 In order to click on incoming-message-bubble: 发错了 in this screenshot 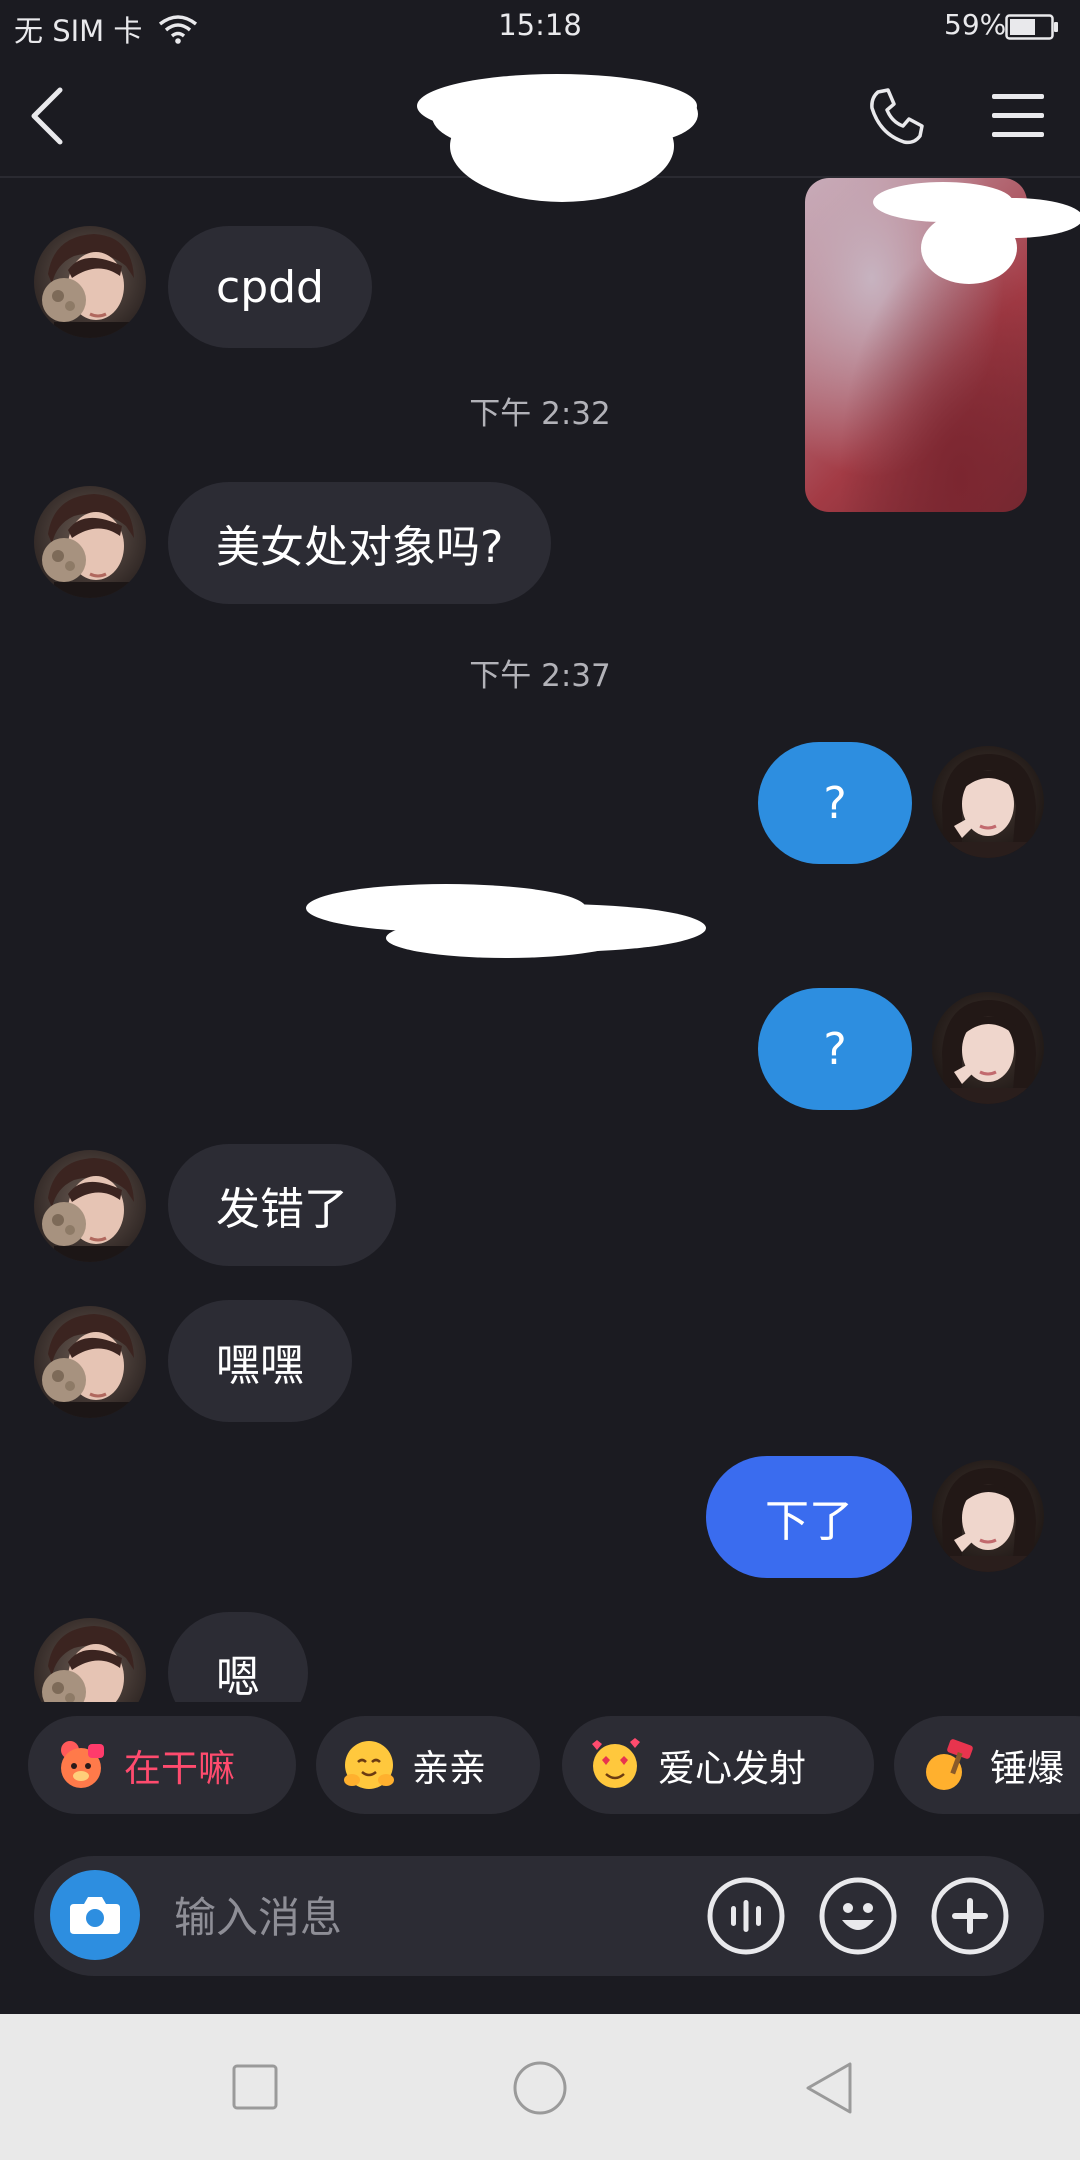, I will do `click(282, 1205)`.